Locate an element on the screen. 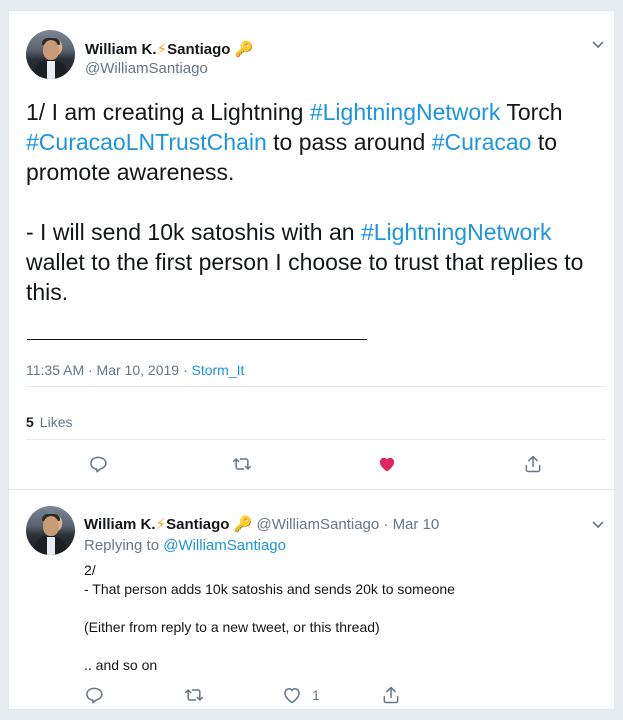 The width and height of the screenshot is (623, 720). author-handle: @WilliamSantiago is located at coordinates (146, 68).